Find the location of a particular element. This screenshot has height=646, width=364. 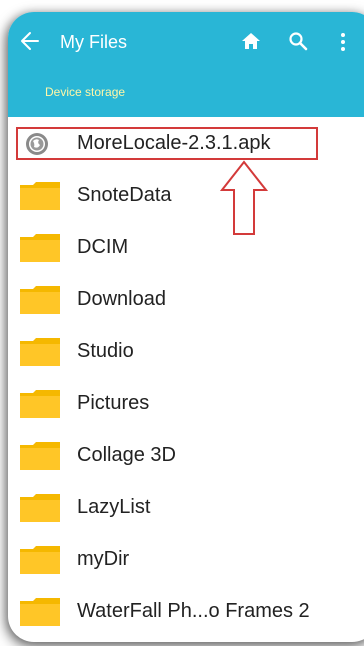

file-item-morelocale-apk: MoreLocale-2.3.1.apk is located at coordinates (186, 143).